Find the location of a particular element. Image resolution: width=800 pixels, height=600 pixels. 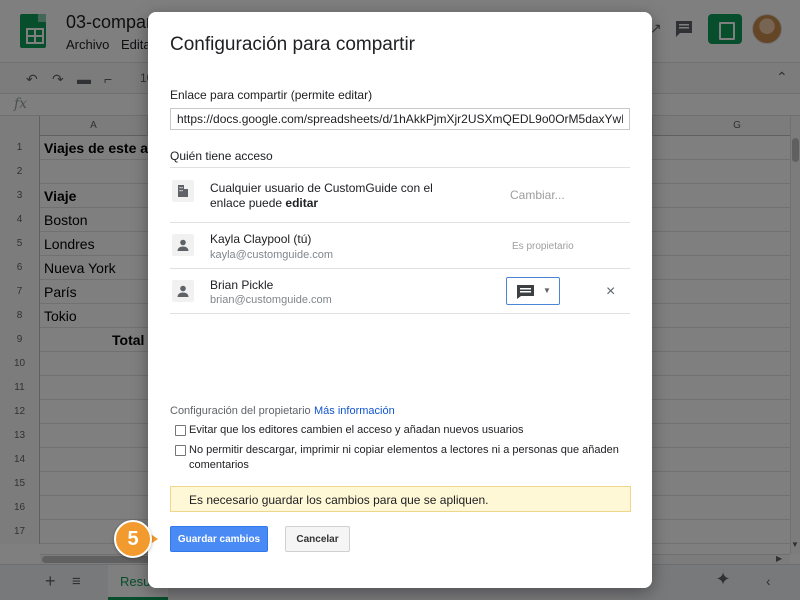

user-name: Brian Pickle is located at coordinates (242, 285).